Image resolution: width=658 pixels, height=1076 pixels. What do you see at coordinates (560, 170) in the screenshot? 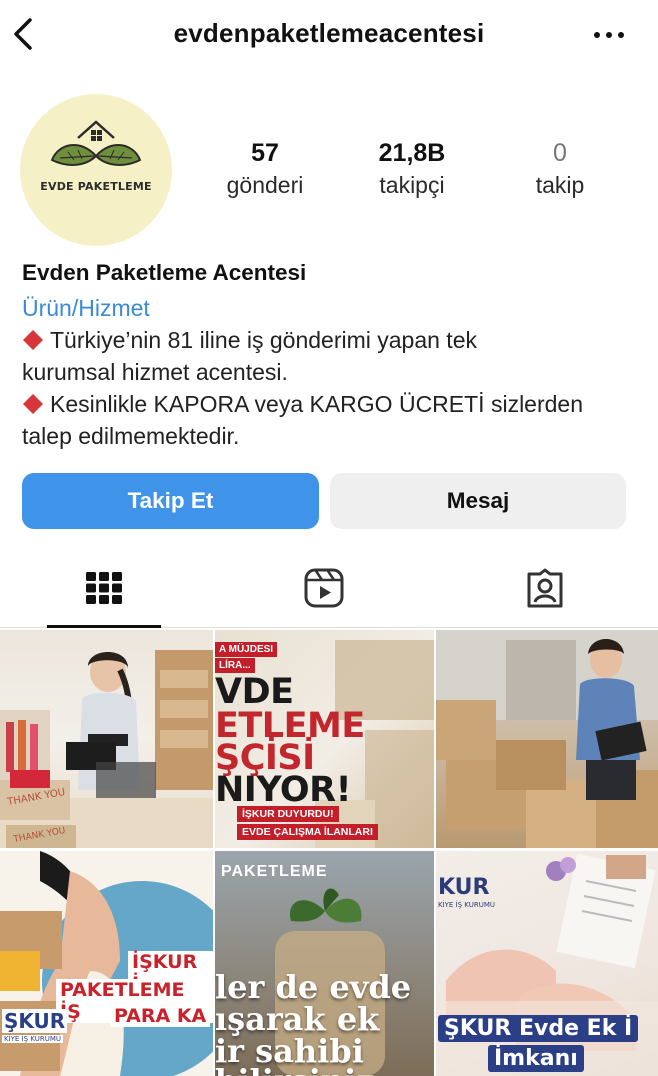
I see `stat-following: 0 takip` at bounding box center [560, 170].